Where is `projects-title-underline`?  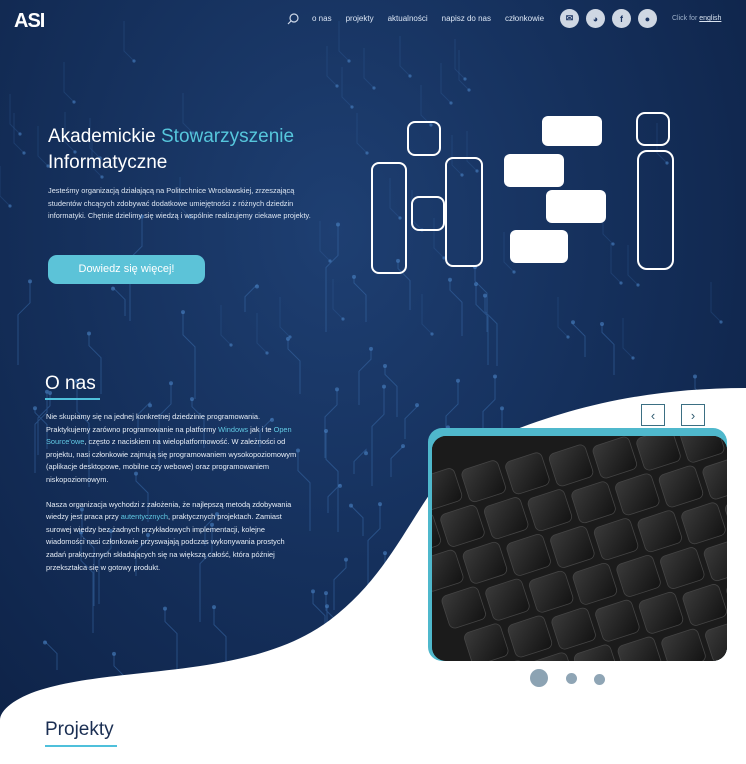 projects-title-underline is located at coordinates (81, 746).